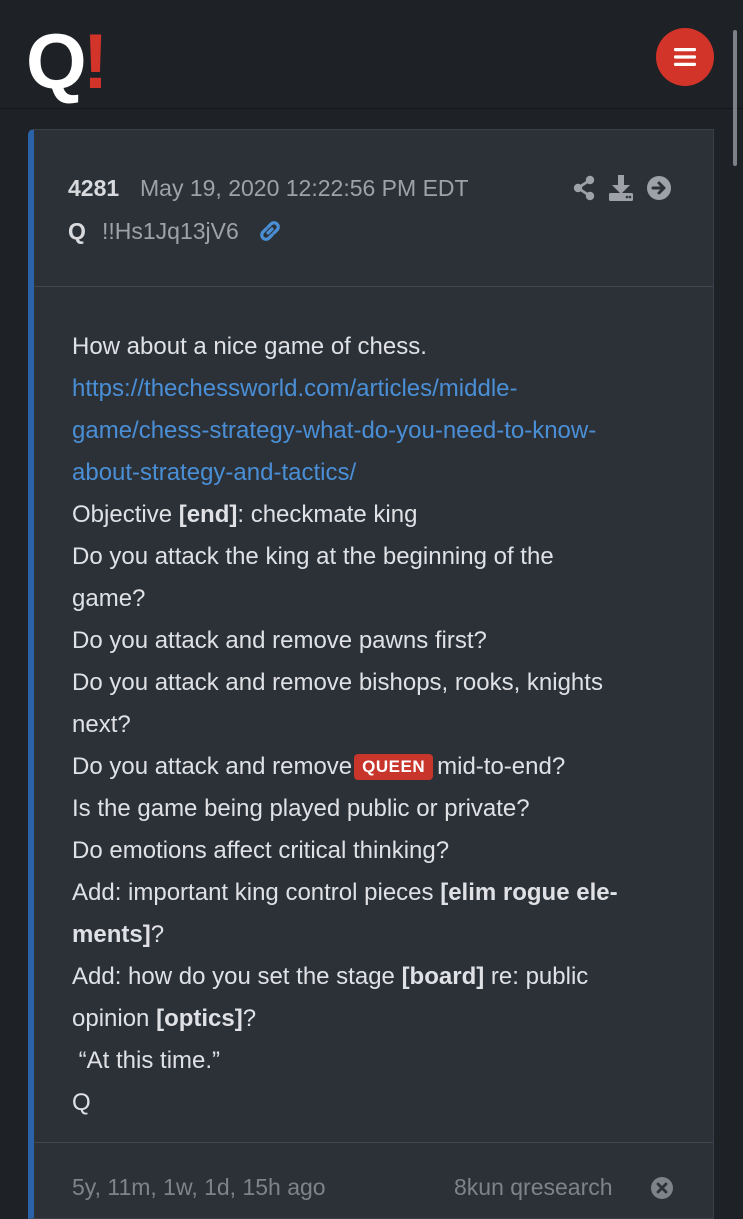  Describe the element at coordinates (256, 892) in the screenshot. I see `text-fragment: Add: important king control pieces` at that location.